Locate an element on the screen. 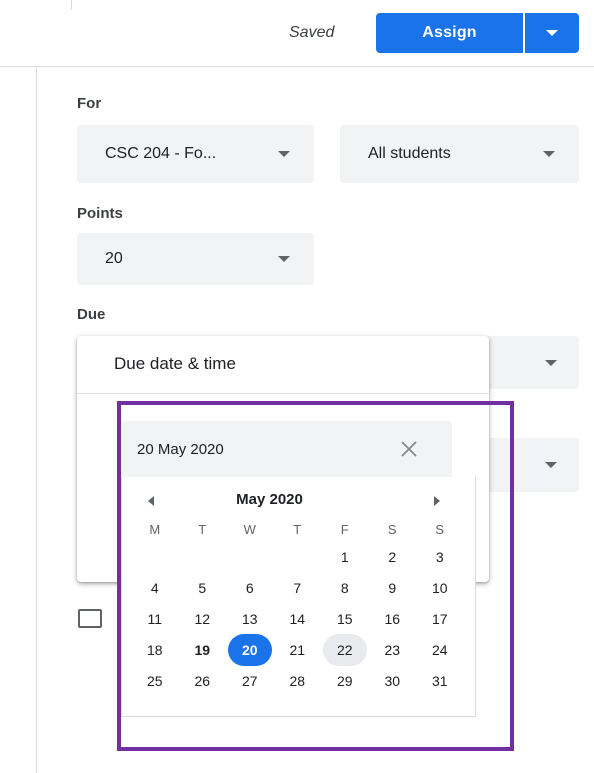  calendar-day-label: 1 is located at coordinates (344, 556).